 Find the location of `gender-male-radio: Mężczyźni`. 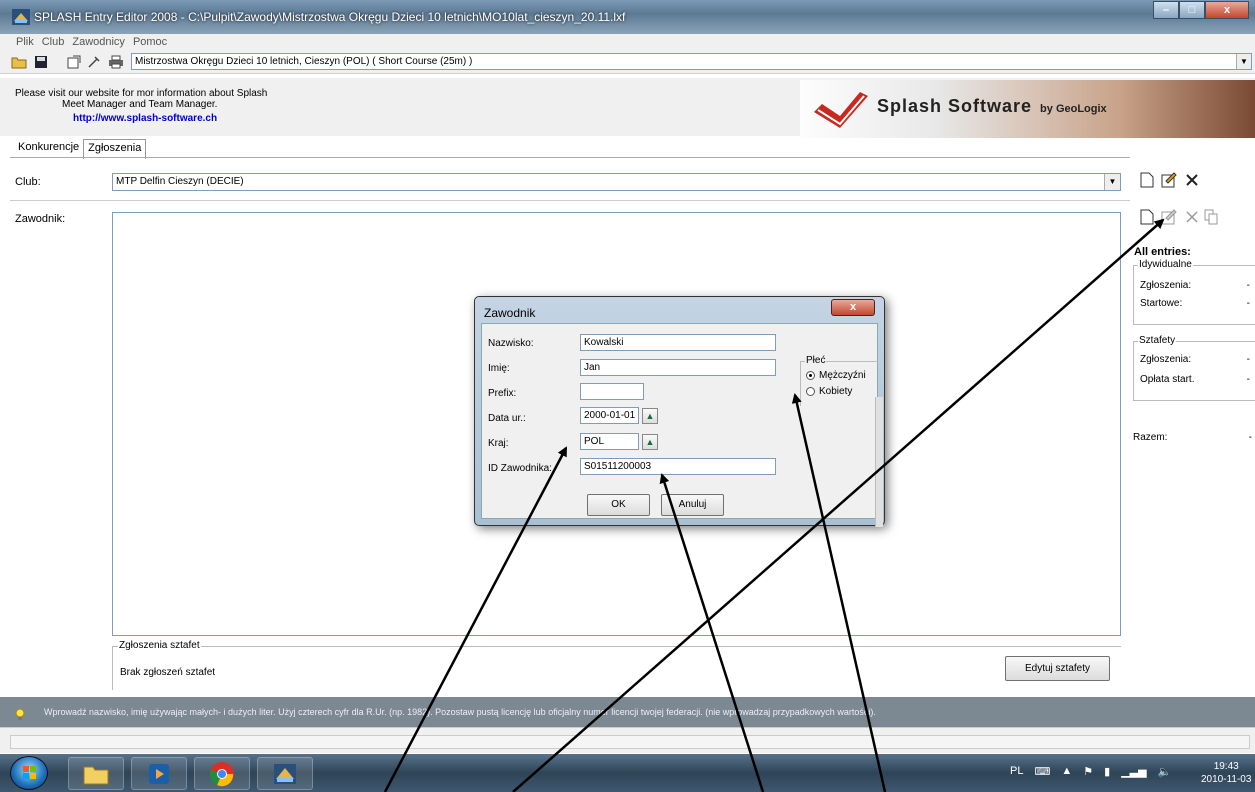

gender-male-radio: Mężczyźni is located at coordinates (836, 375).